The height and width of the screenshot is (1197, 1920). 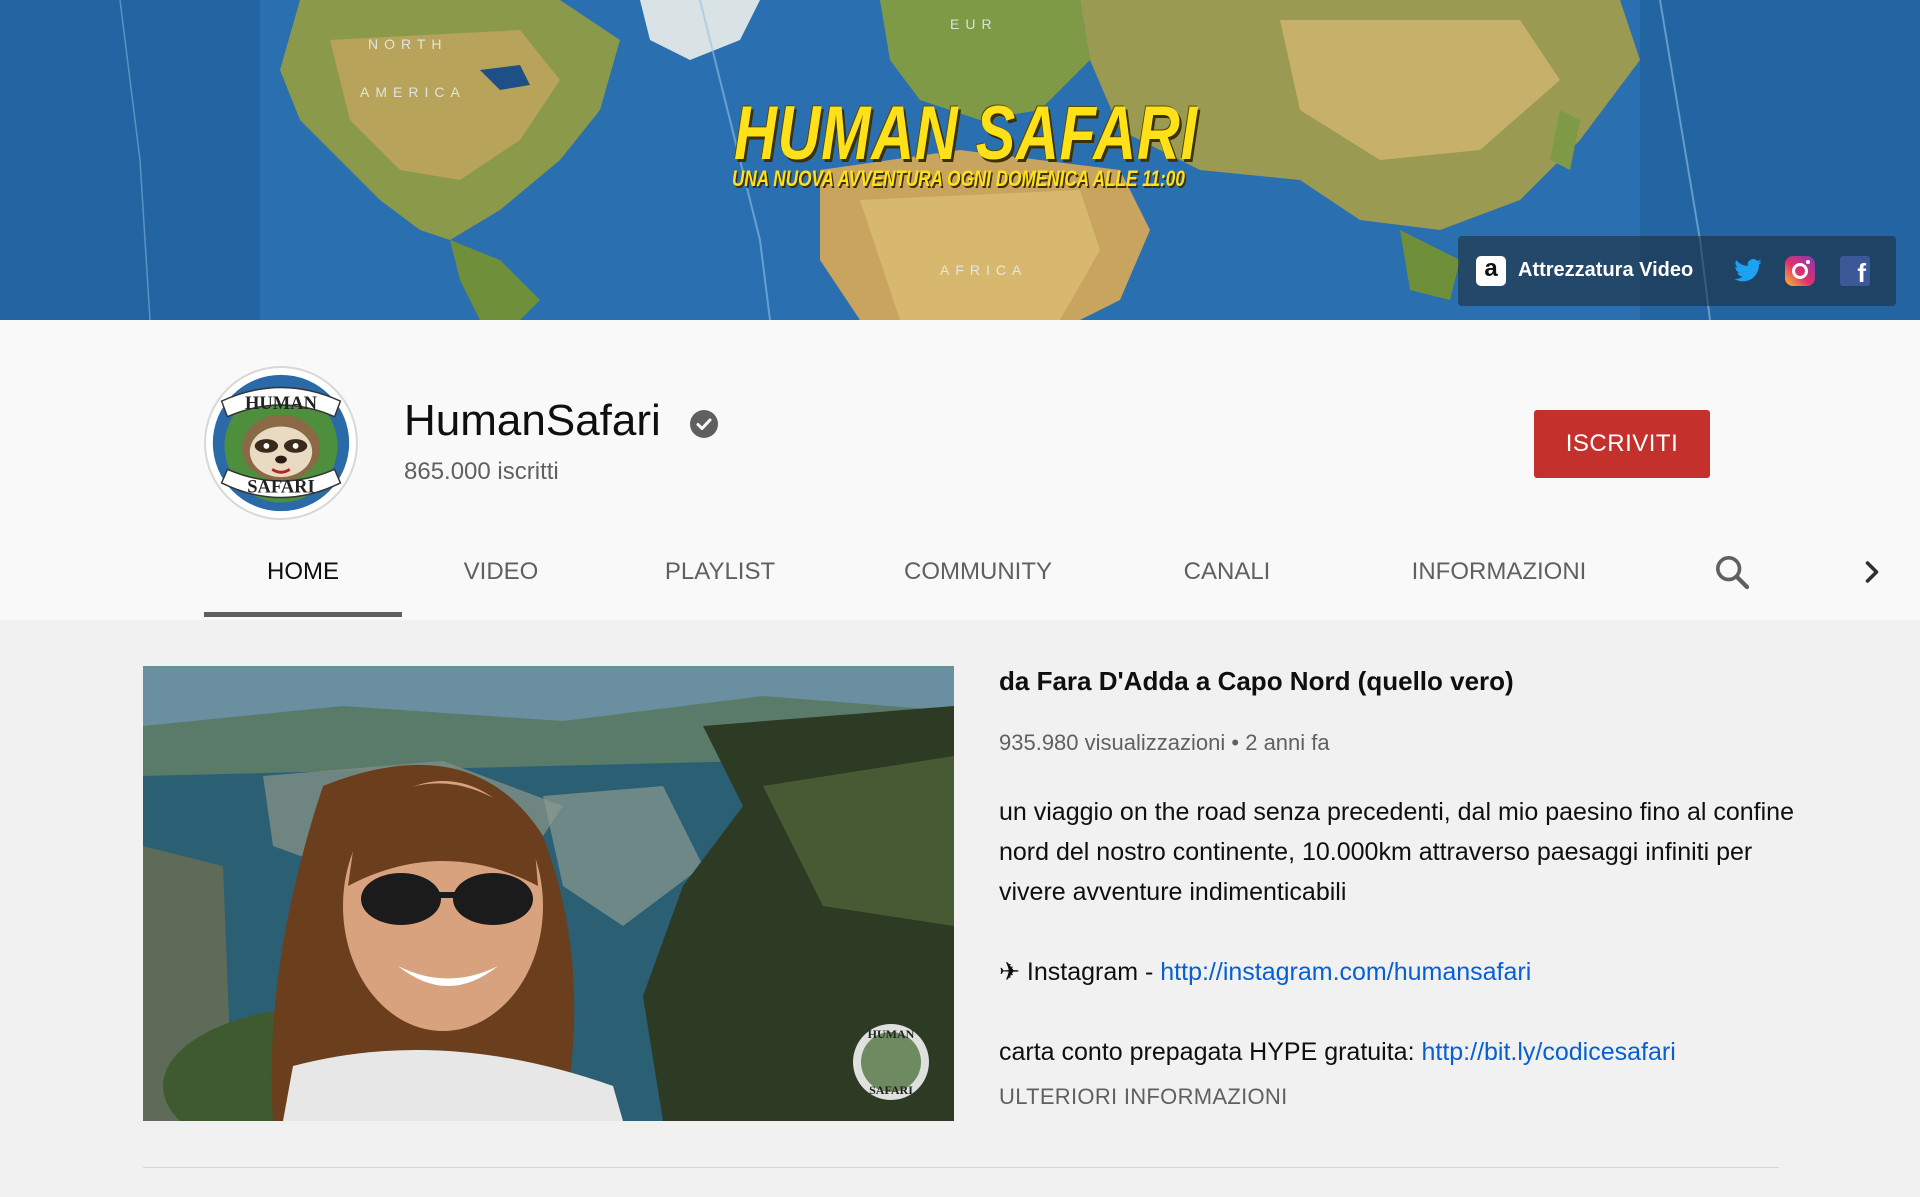 What do you see at coordinates (303, 574) in the screenshot?
I see `tab-home: HOME` at bounding box center [303, 574].